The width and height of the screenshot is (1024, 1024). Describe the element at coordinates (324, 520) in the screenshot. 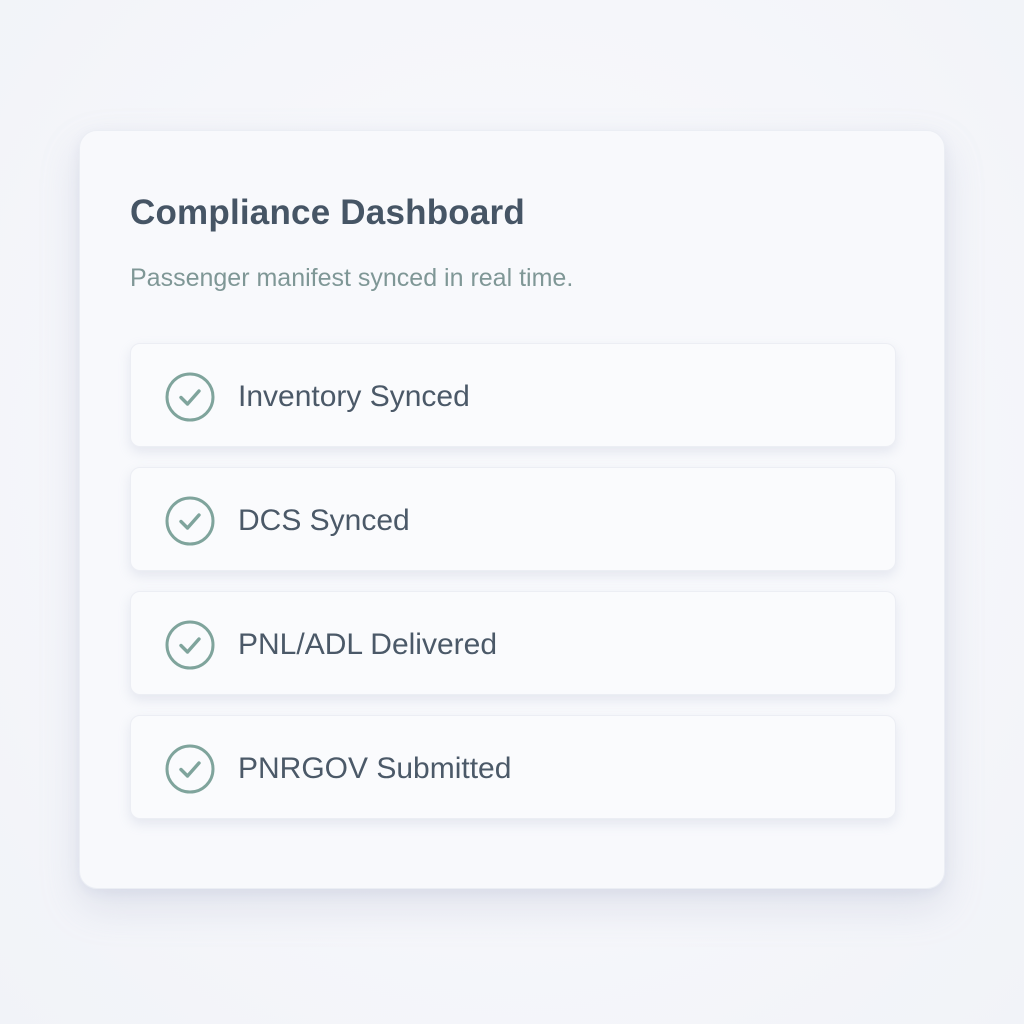

I see `status-label: DCS Synced` at that location.